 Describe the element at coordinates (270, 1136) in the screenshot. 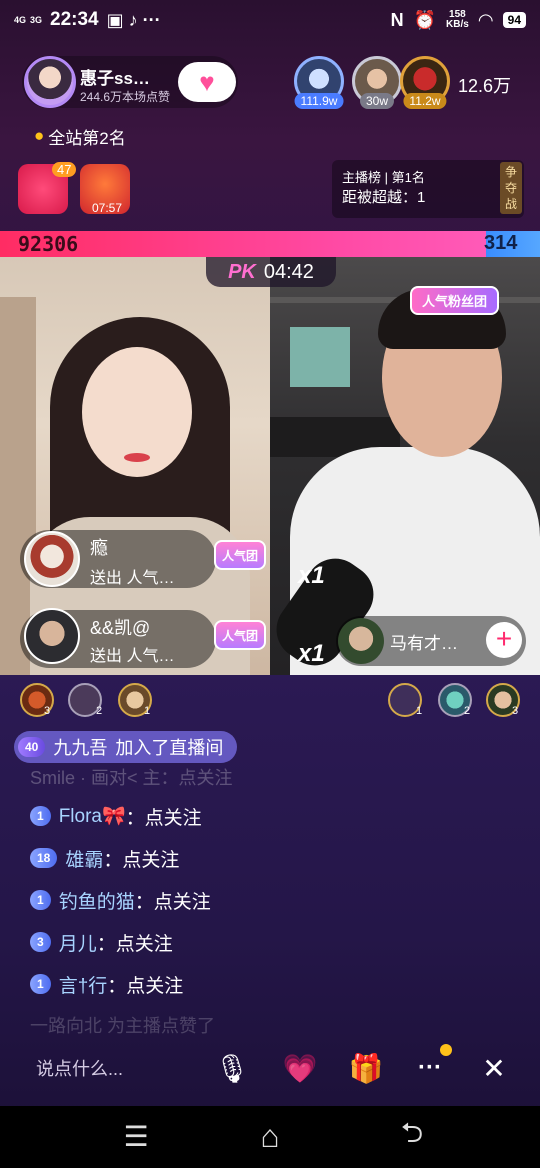

I see `home-icon: ⌂` at that location.